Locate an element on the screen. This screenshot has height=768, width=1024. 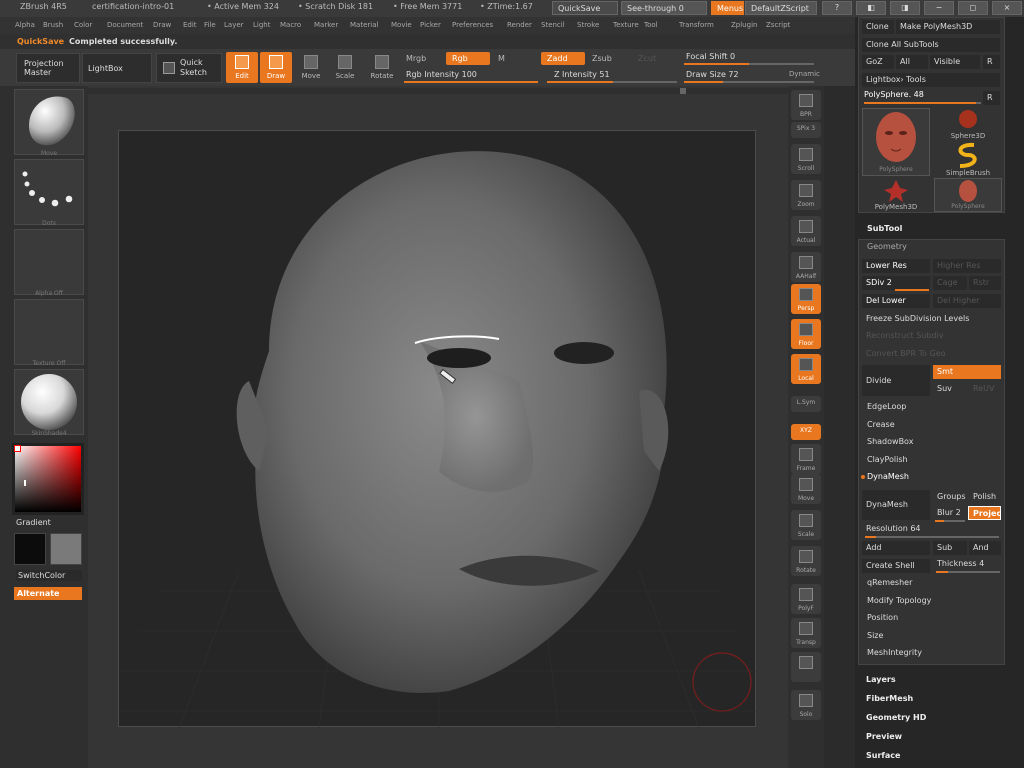
minimize-icon: − is located at coordinates (939, 8).